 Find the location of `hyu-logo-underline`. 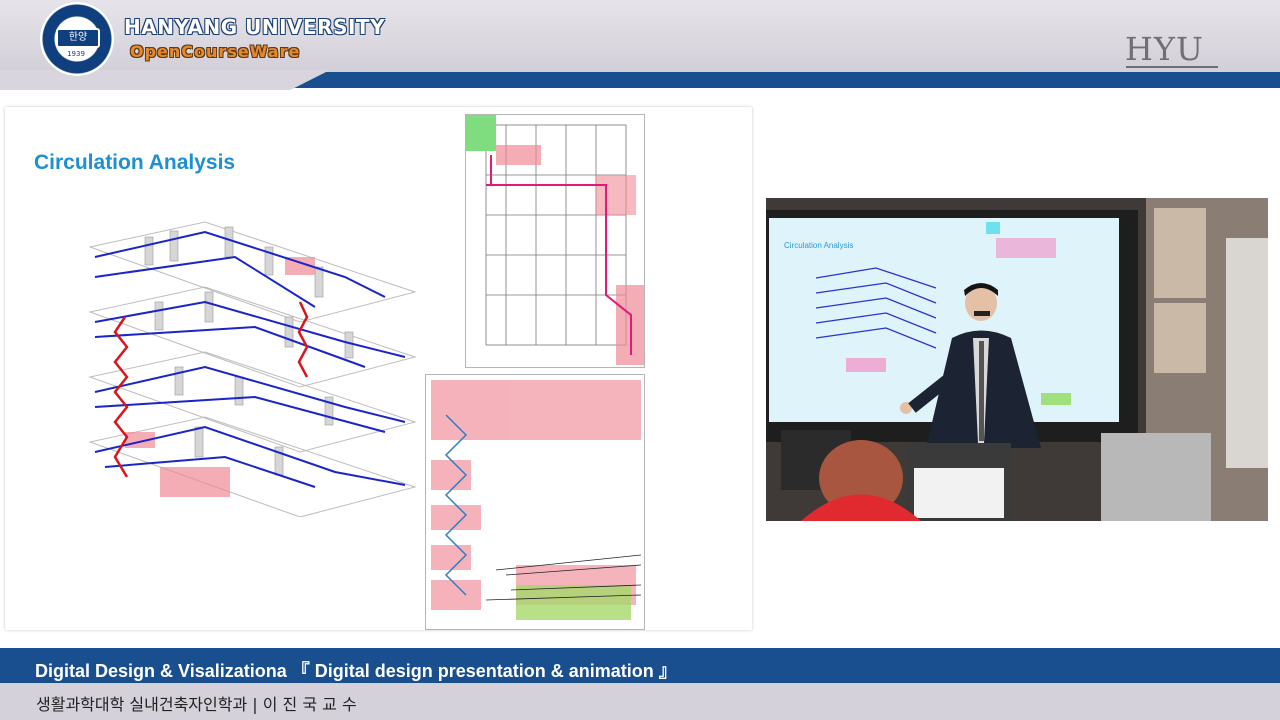

hyu-logo-underline is located at coordinates (1172, 67).